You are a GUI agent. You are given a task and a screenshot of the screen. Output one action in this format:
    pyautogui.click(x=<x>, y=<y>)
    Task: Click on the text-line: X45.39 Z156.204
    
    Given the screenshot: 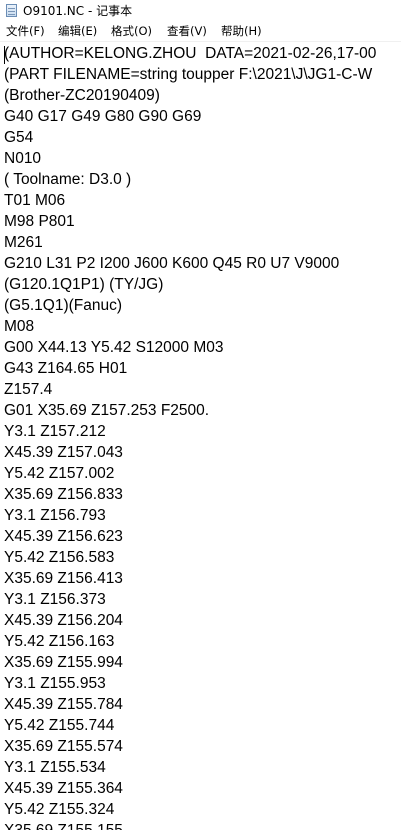 What is the action you would take?
    pyautogui.click(x=63, y=620)
    